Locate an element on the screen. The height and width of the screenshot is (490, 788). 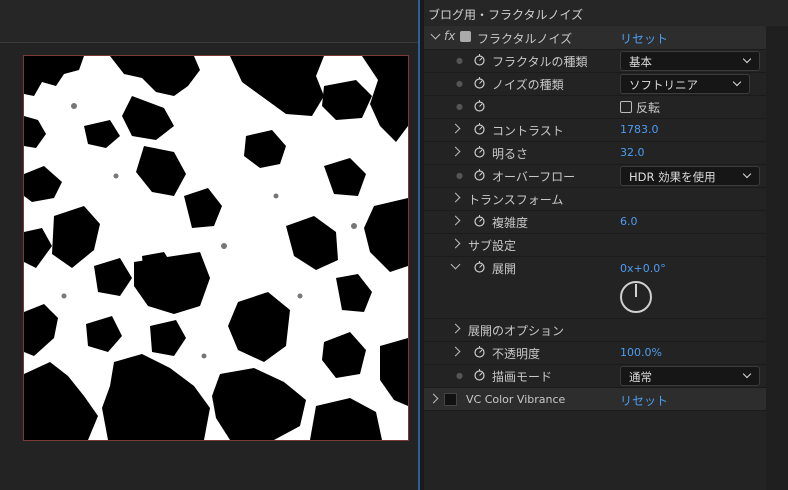
effect-toggle-icon is located at coordinates (450, 399).